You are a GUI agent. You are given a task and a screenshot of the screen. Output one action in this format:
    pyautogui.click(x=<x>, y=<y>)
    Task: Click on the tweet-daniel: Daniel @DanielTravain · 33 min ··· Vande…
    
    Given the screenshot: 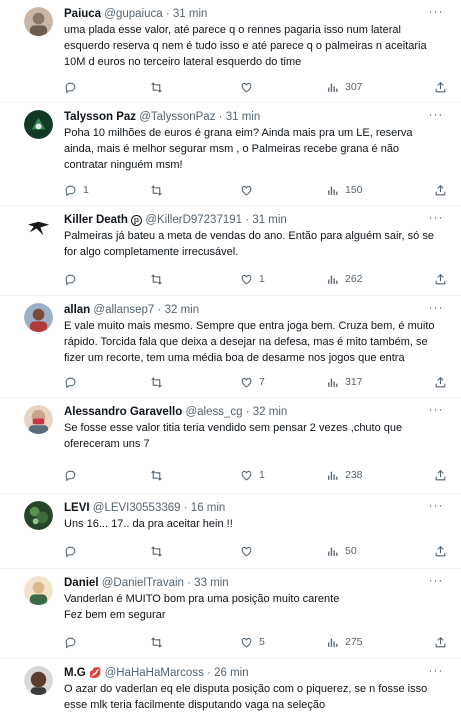 What is the action you would take?
    pyautogui.click(x=230, y=614)
    